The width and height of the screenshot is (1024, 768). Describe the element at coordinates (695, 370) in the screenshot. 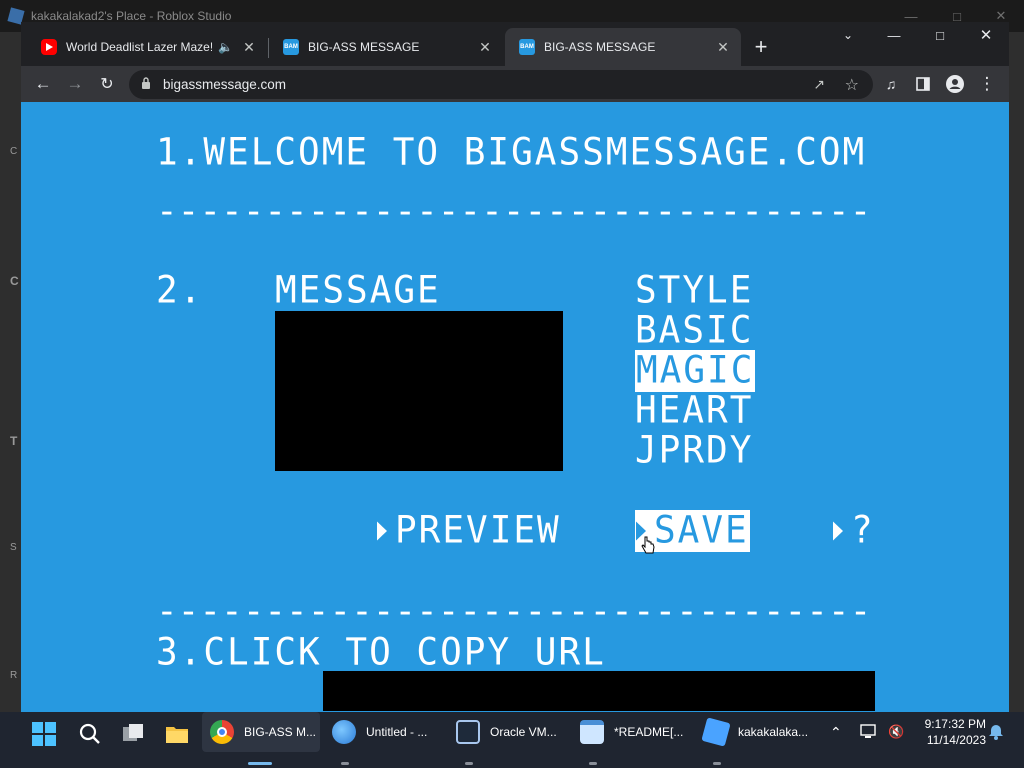

I see `style-option-magic: MAGIC` at that location.